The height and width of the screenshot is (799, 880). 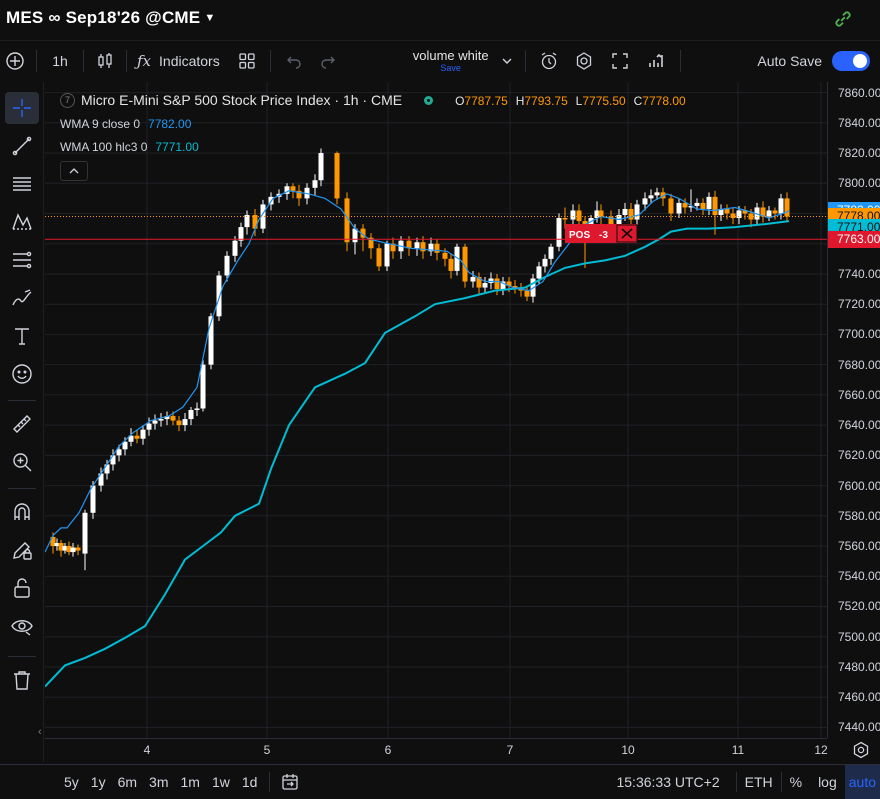 I want to click on emoji-tool, so click(x=22, y=374).